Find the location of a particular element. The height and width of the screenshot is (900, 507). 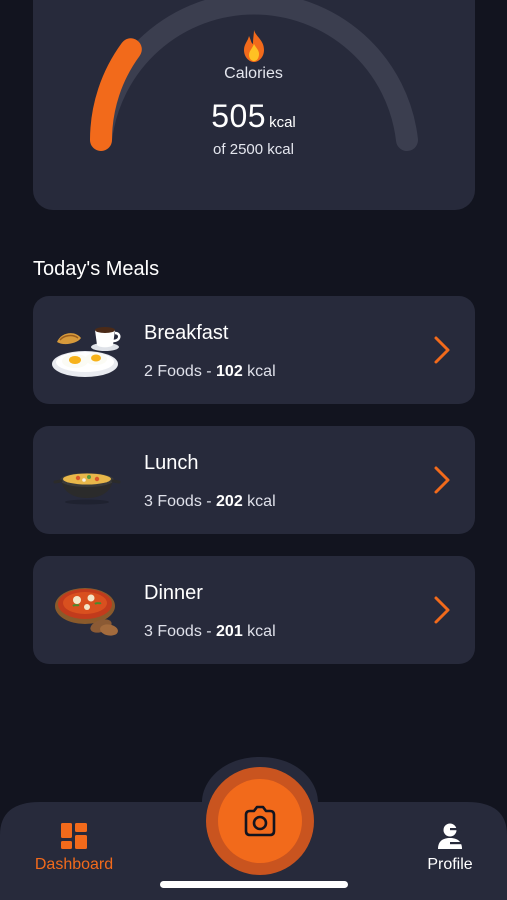

nav-dashboard: Dashboard is located at coordinates (74, 848).